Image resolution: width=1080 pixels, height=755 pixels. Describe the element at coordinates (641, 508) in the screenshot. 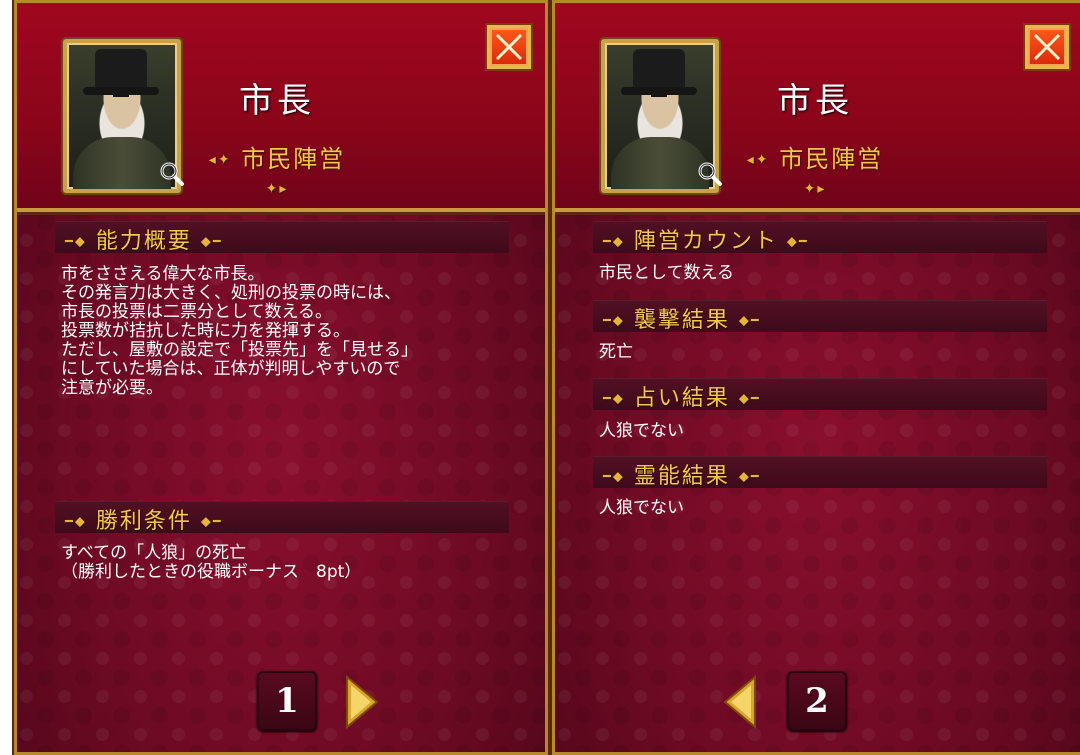

I see `medium-result-text: 人狼でない` at that location.